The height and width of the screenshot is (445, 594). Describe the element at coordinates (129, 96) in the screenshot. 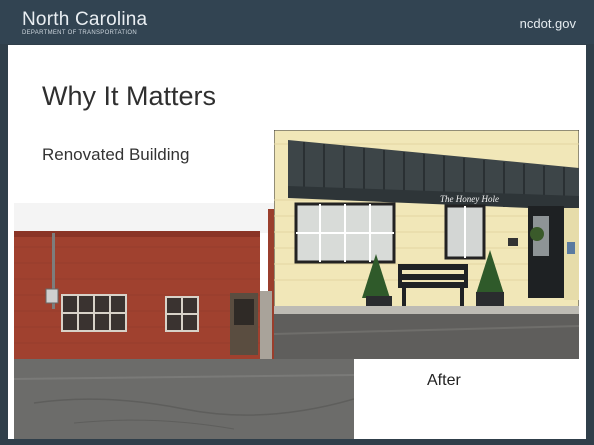

I see `slide-title: Why It Matters` at that location.